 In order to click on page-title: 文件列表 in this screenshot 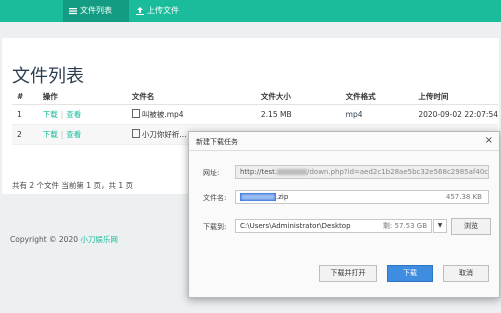, I will do `click(48, 76)`.